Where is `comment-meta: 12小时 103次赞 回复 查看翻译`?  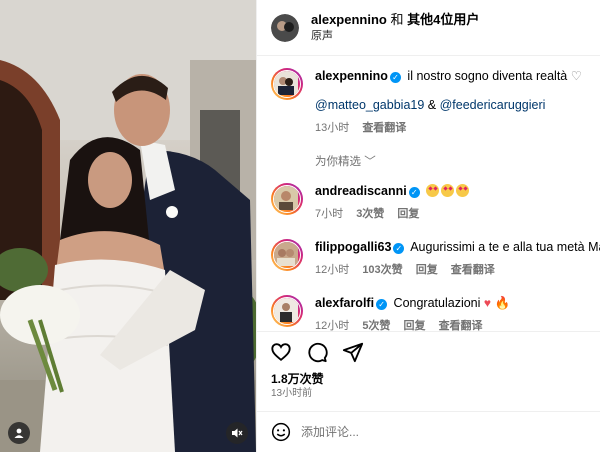 comment-meta: 12小时 103次赞 回复 查看翻译 is located at coordinates (457, 270).